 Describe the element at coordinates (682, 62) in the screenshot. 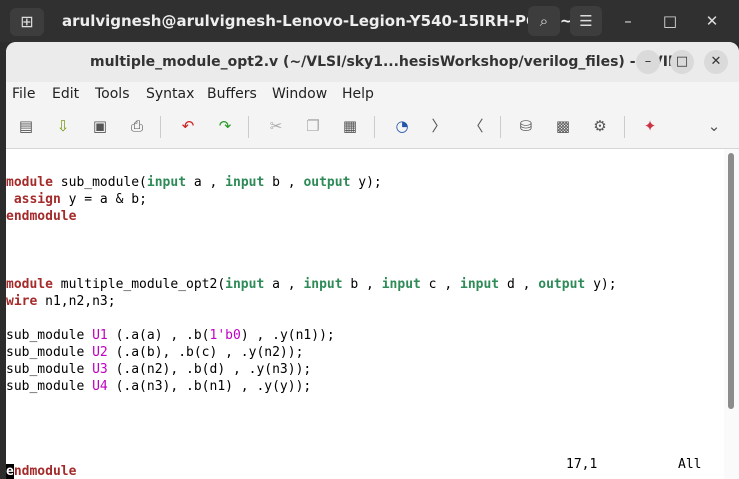

I see `maximize-button: □` at that location.